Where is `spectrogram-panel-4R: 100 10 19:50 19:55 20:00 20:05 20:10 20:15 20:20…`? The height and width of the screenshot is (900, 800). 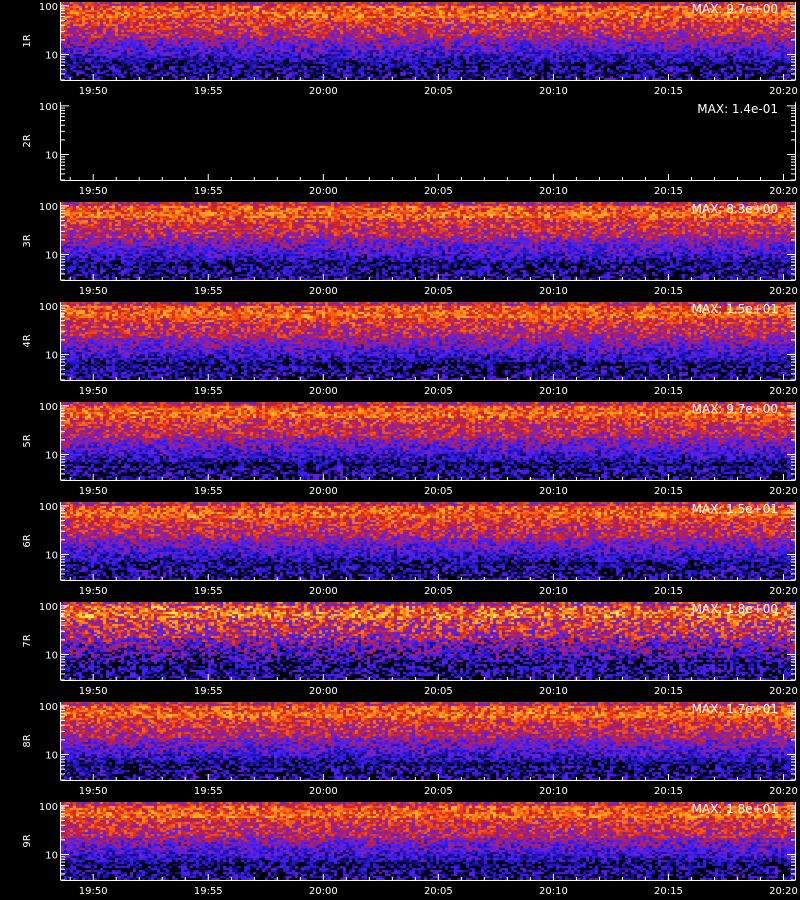 spectrogram-panel-4R: 100 10 19:50 19:55 20:00 20:05 20:10 20:15 20:20… is located at coordinates (400, 350).